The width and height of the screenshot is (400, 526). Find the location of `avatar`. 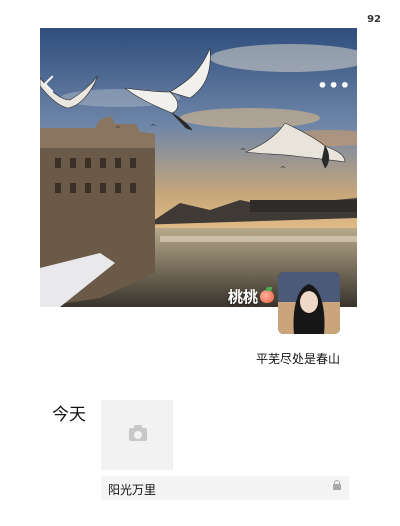

avatar is located at coordinates (309, 303).